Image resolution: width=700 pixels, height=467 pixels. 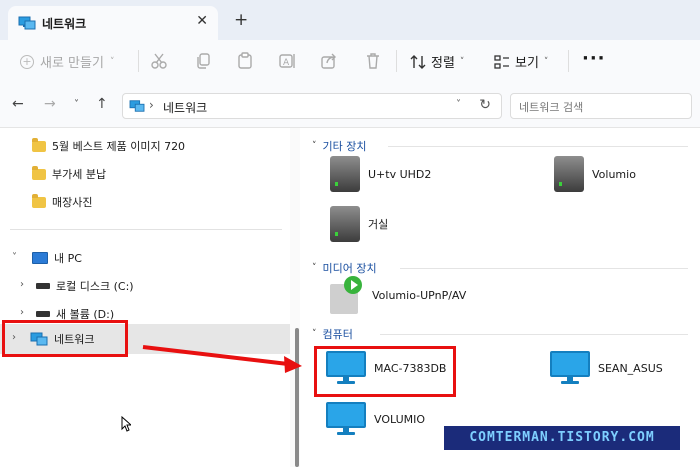 What do you see at coordinates (222, 359) in the screenshot?
I see `annotation-arrow` at bounding box center [222, 359].